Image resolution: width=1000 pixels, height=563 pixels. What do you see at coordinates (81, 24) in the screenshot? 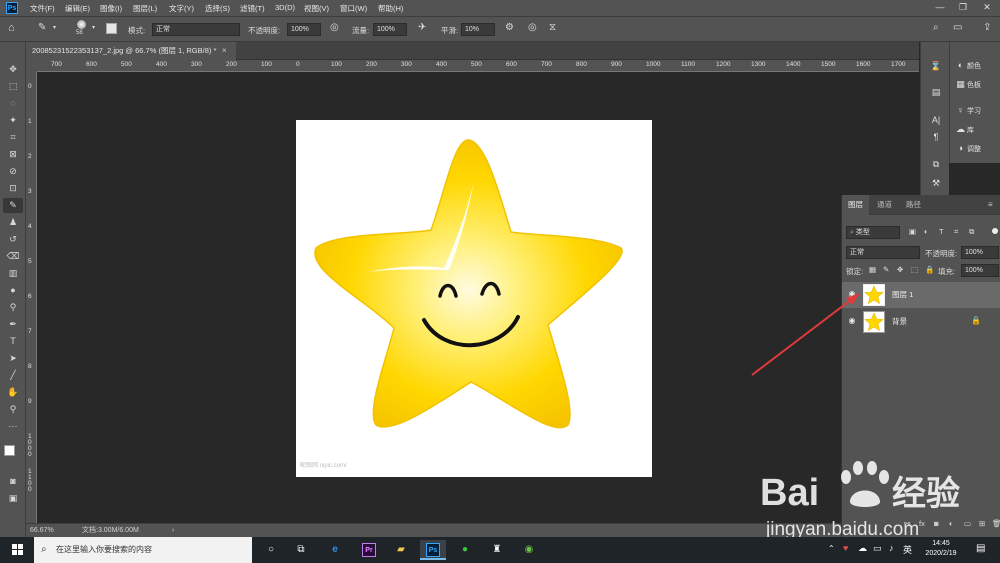
I see `brush-tip-icon` at bounding box center [81, 24].